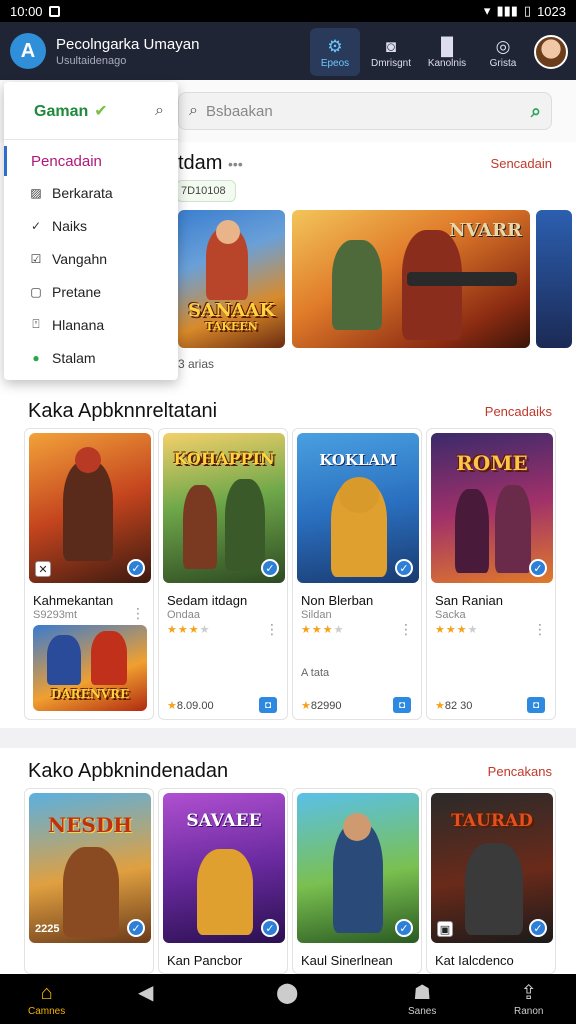 The image size is (576, 1024). What do you see at coordinates (28, 51) in the screenshot?
I see `app-logo: A` at bounding box center [28, 51].